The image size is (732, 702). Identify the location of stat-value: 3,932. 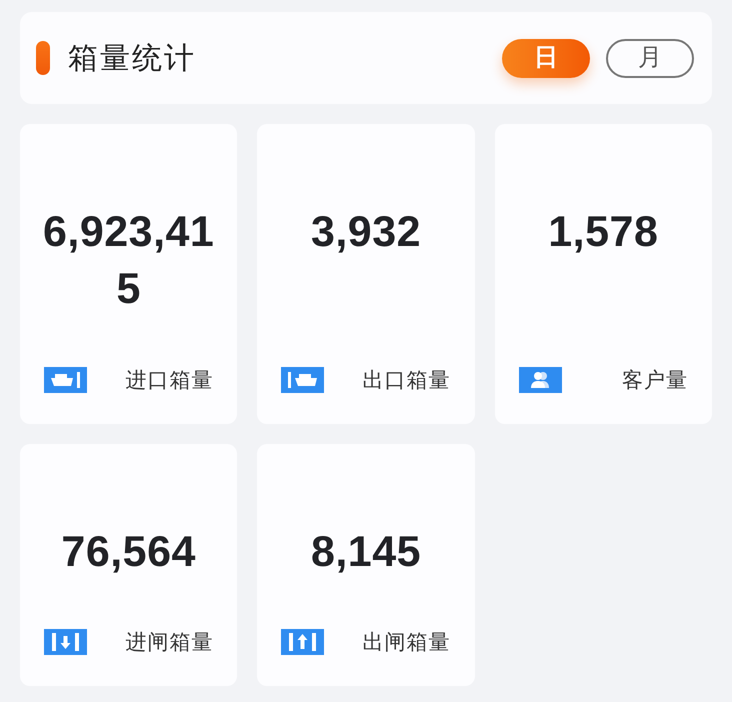
(366, 232).